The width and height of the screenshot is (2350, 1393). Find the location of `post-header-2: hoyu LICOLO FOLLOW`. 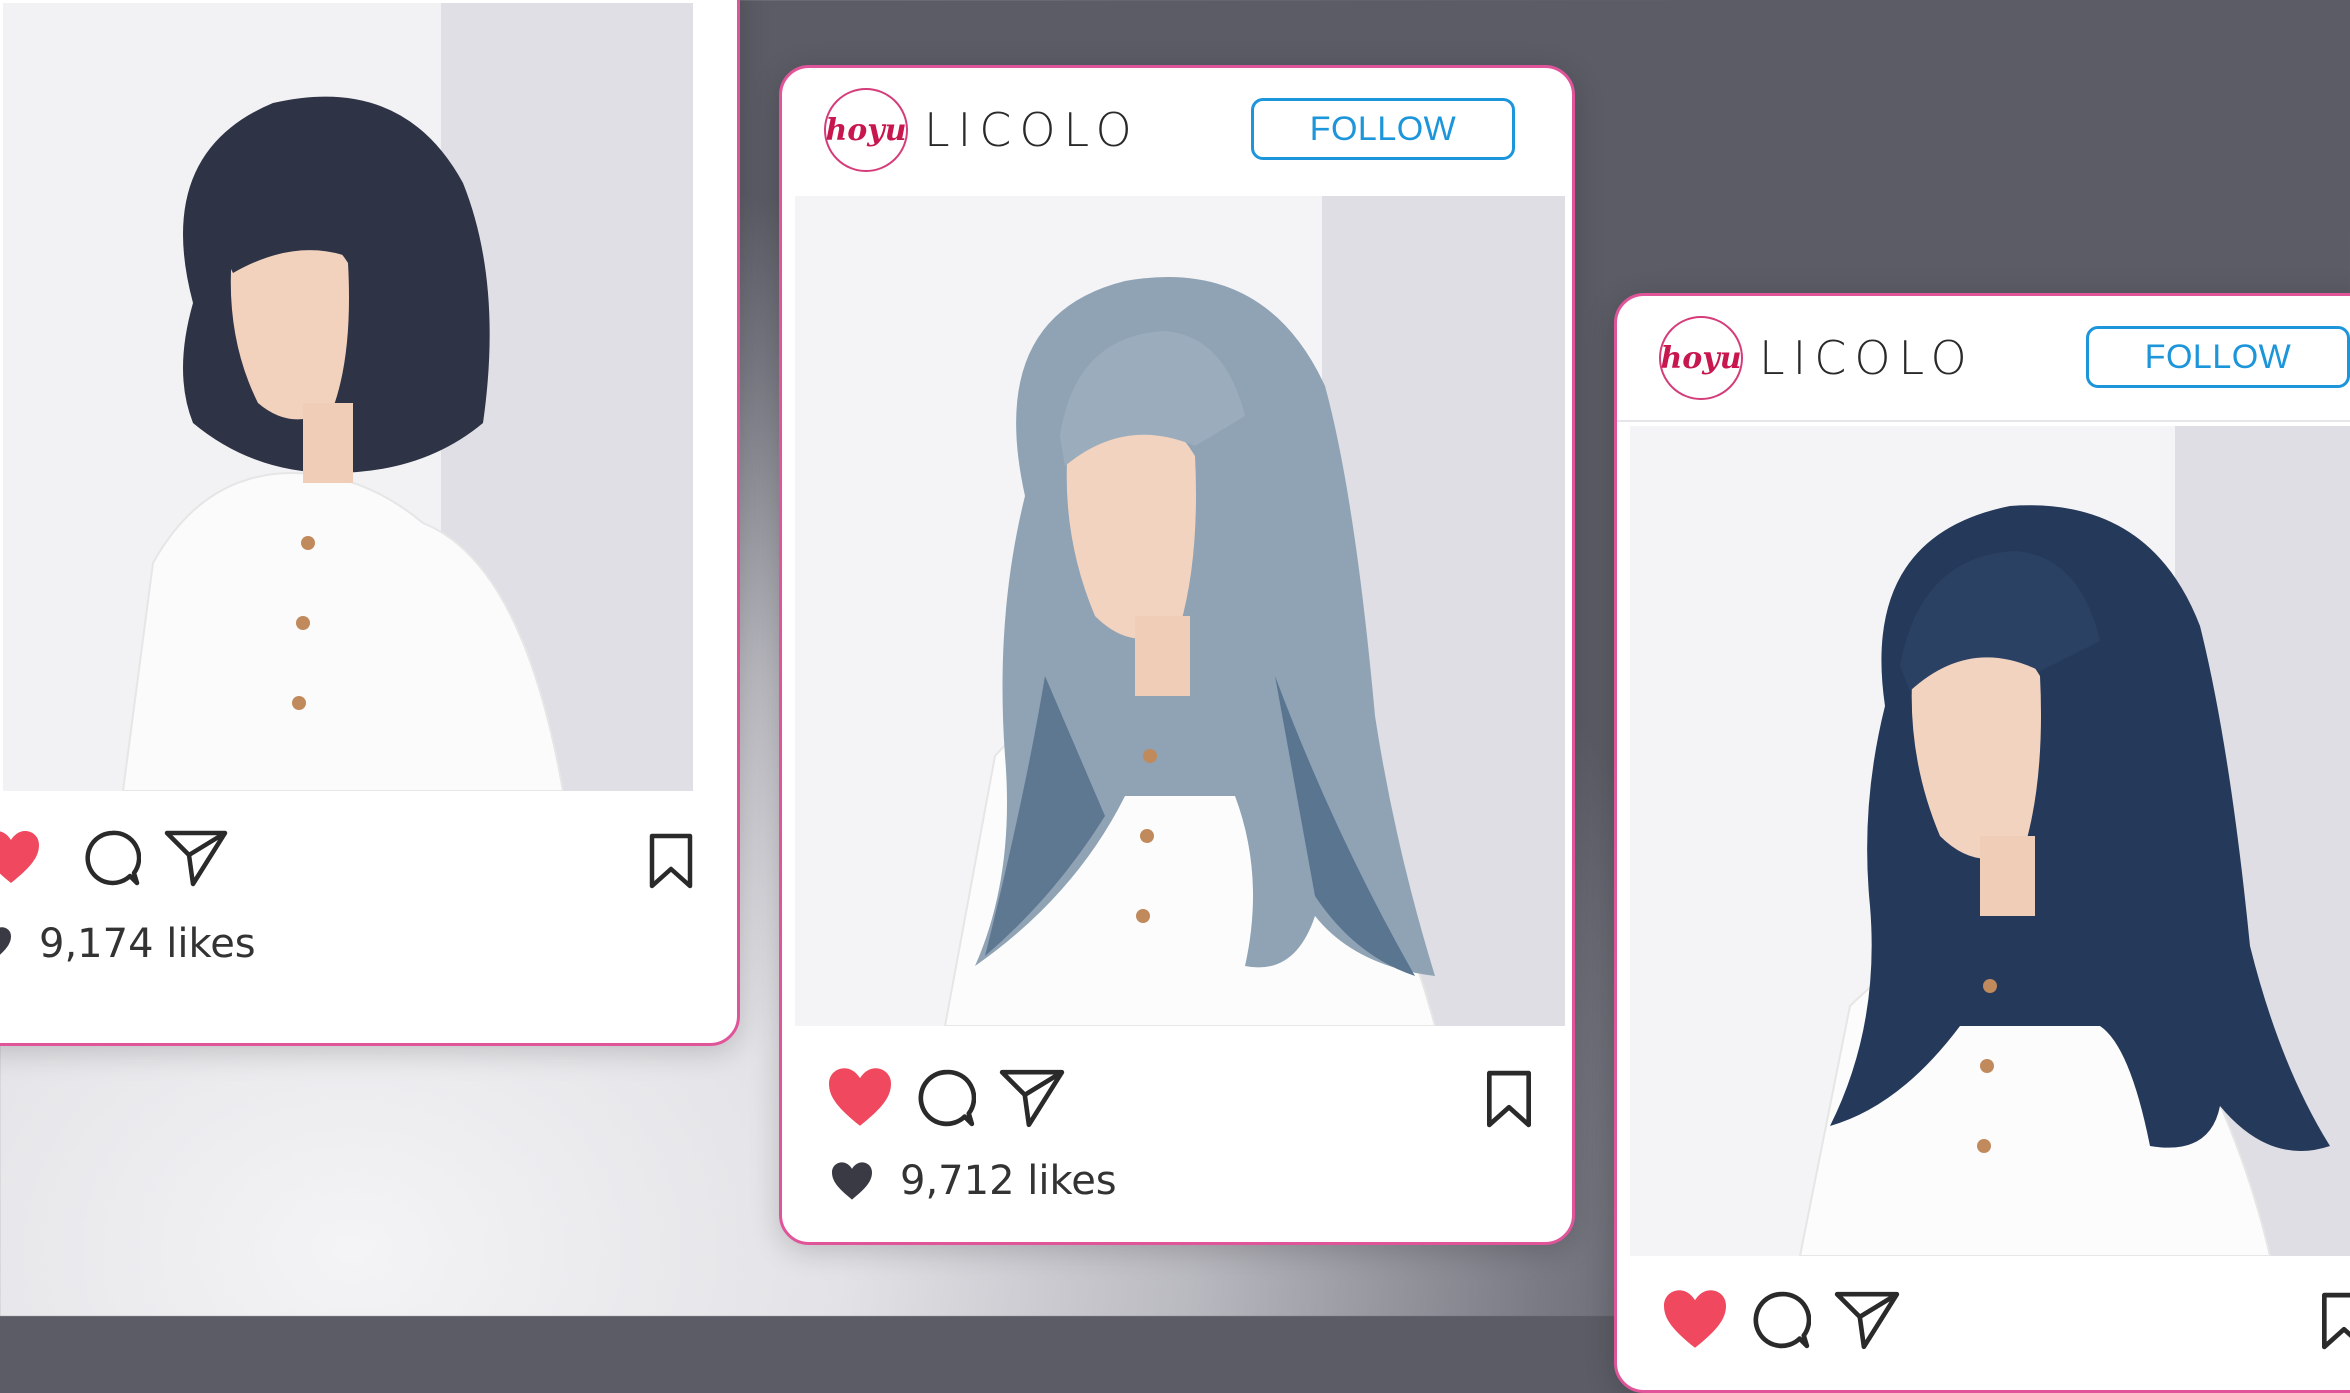

post-header-2: hoyu LICOLO FOLLOW is located at coordinates (1177, 130).